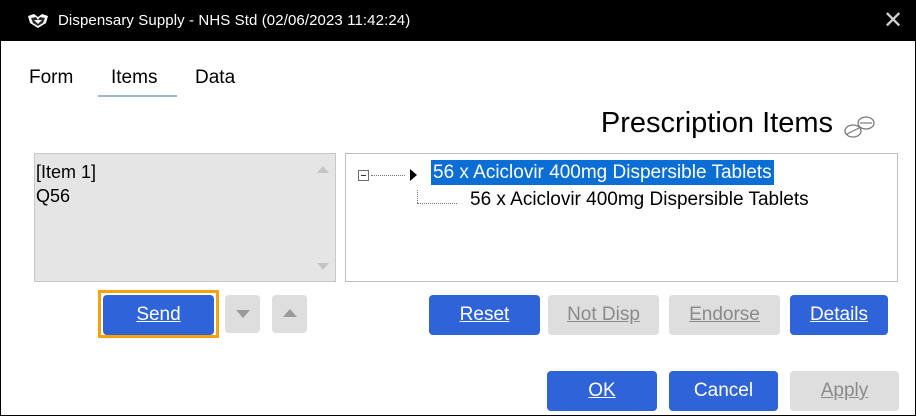 Image resolution: width=916 pixels, height=416 pixels. What do you see at coordinates (413, 175) in the screenshot?
I see `current-item-pointer-icon` at bounding box center [413, 175].